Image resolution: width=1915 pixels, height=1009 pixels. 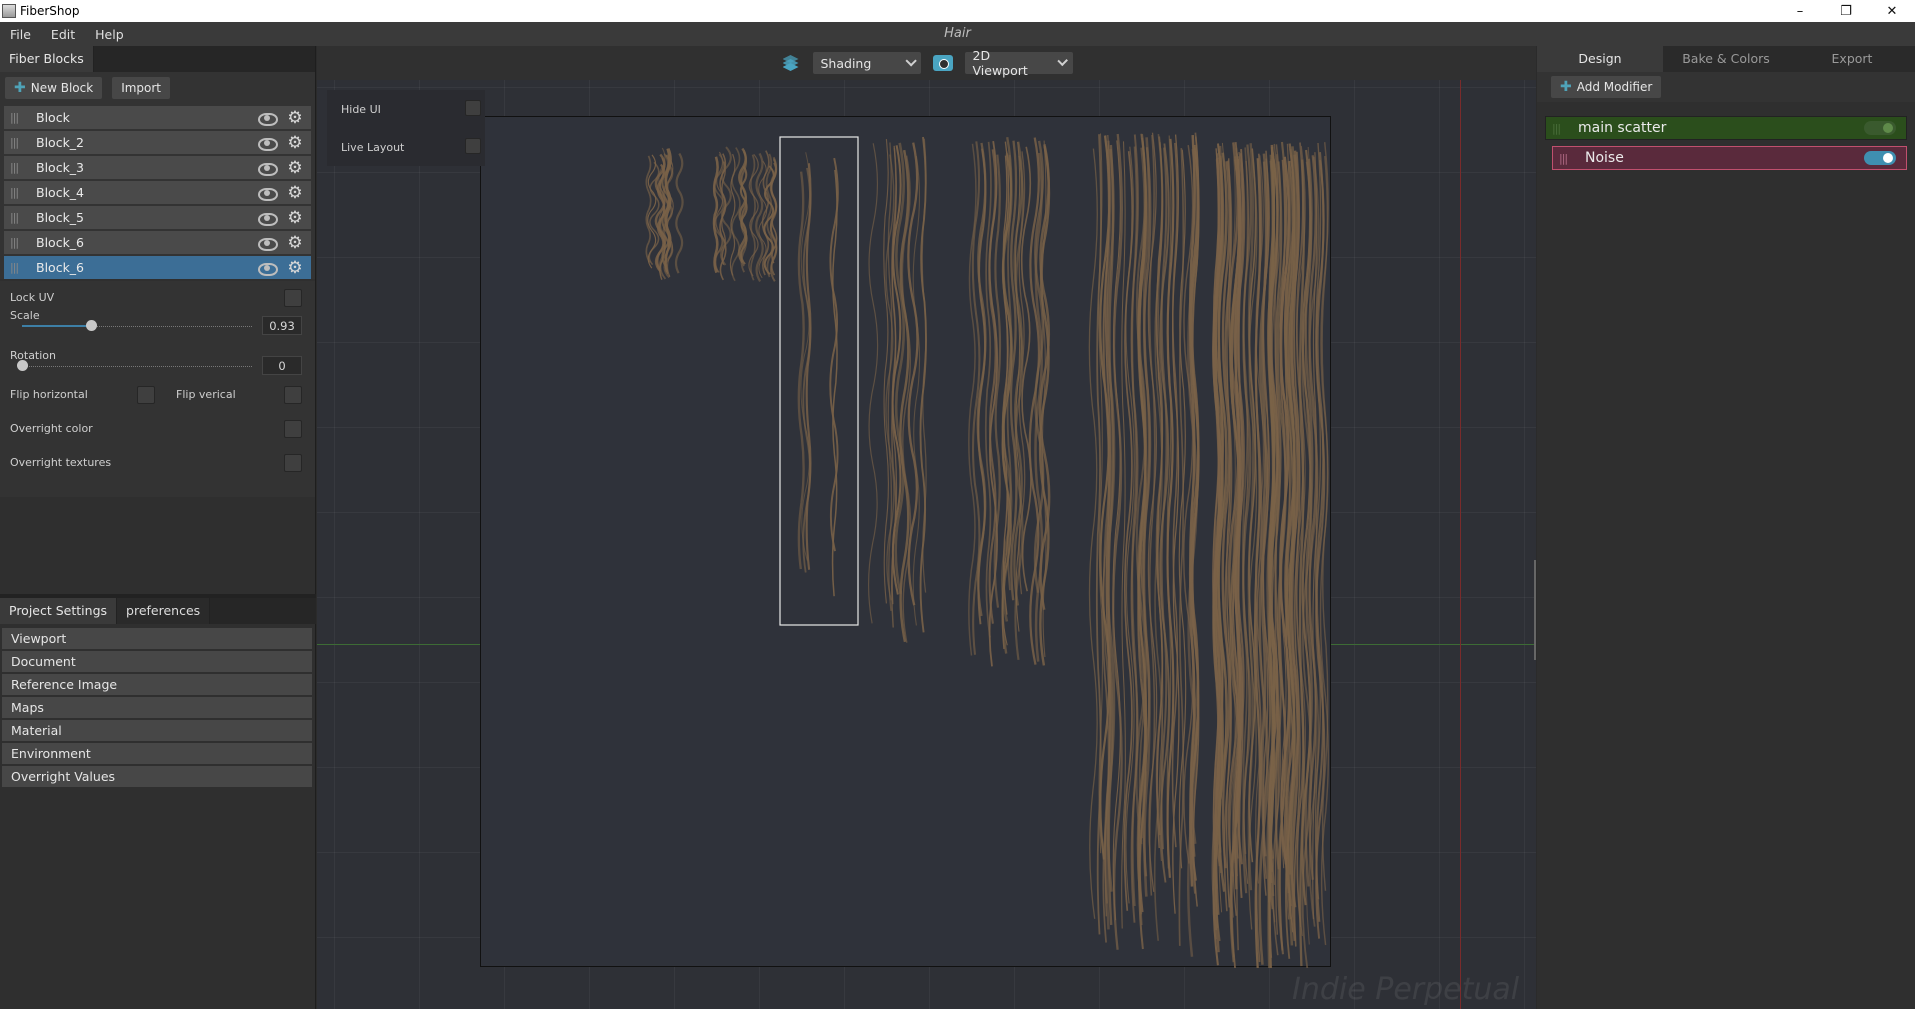 I want to click on section-material: Material, so click(x=157, y=730).